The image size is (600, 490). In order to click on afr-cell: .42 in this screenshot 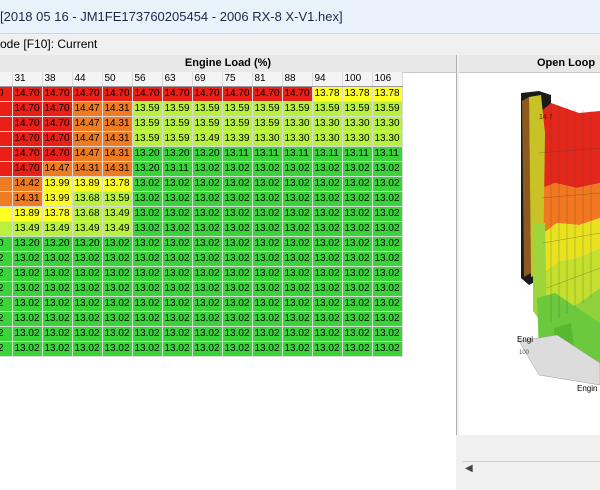, I will do `click(6, 184)`.